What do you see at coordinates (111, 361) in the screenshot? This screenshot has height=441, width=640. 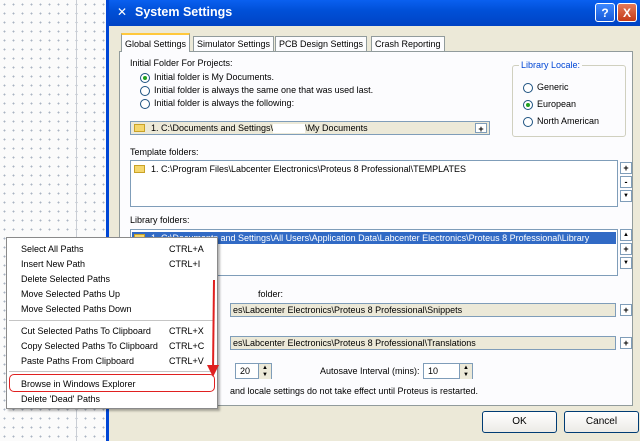 I see `menu-item-paste: Paste Paths From Clipboard CTRL+V` at bounding box center [111, 361].